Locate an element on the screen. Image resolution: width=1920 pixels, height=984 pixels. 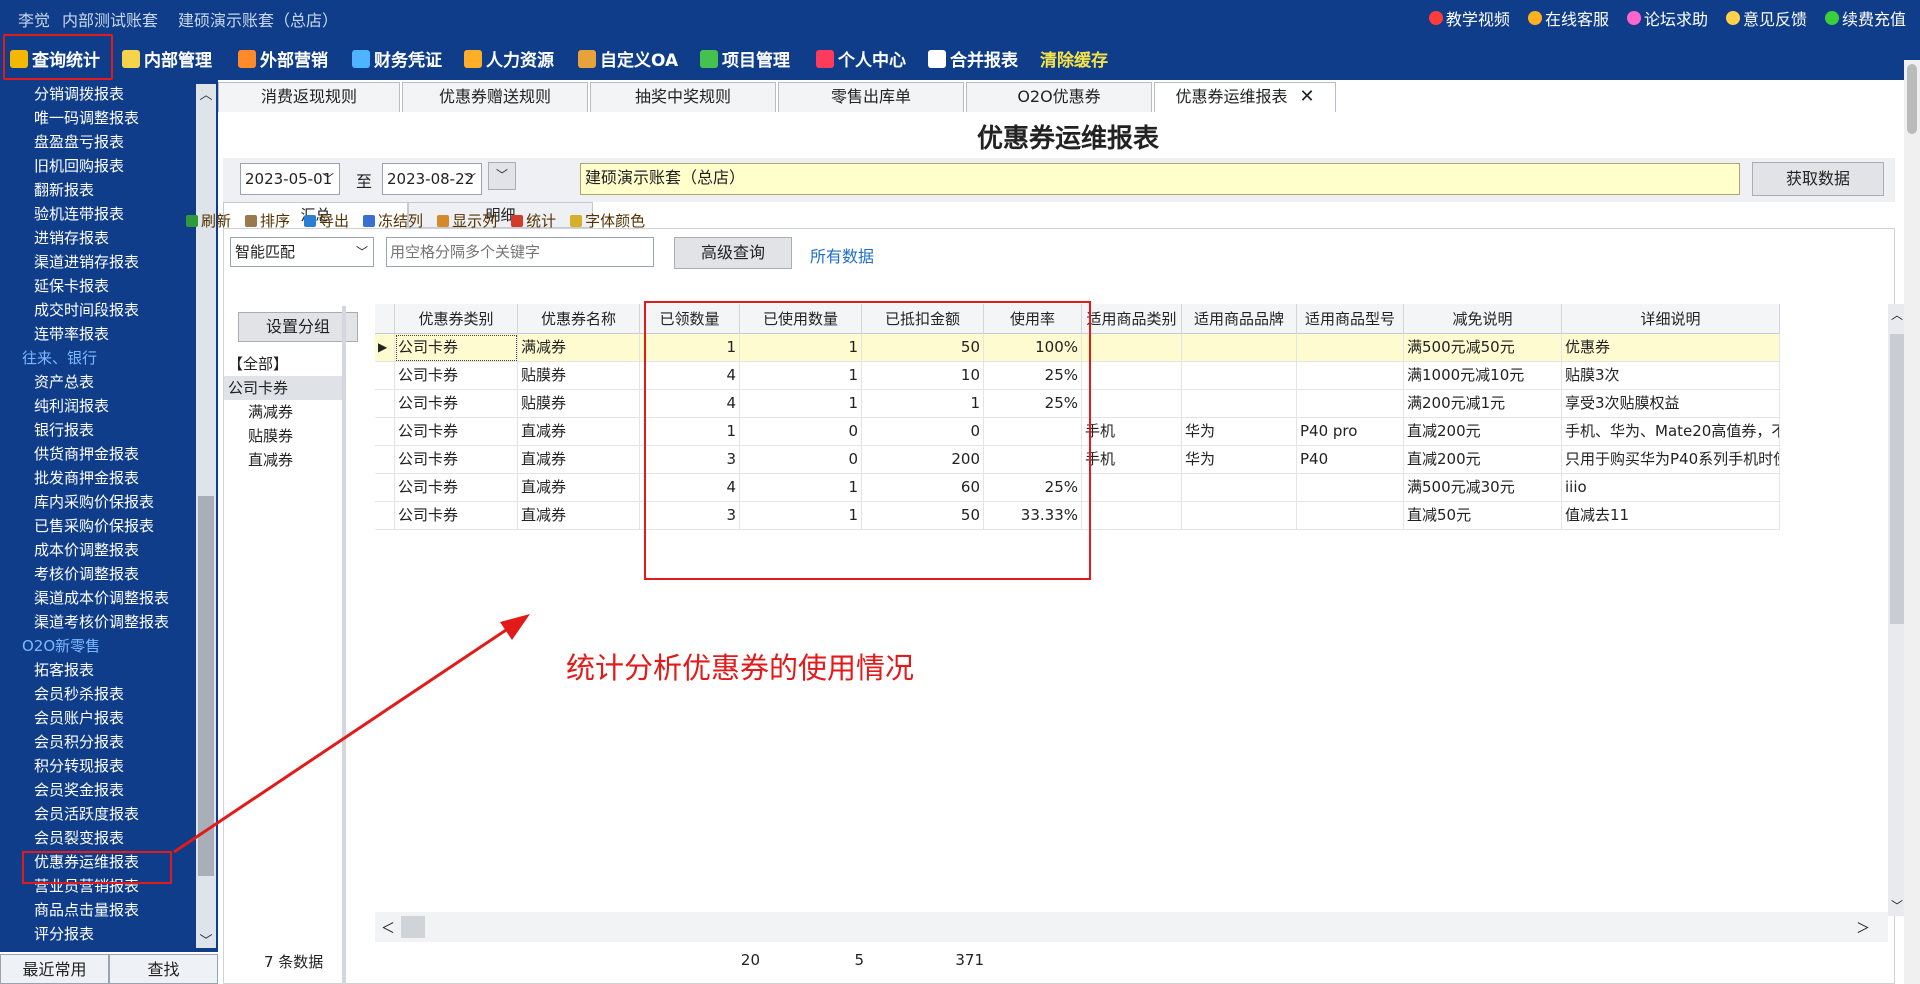
column-header: 优惠券名称 is located at coordinates (579, 319).